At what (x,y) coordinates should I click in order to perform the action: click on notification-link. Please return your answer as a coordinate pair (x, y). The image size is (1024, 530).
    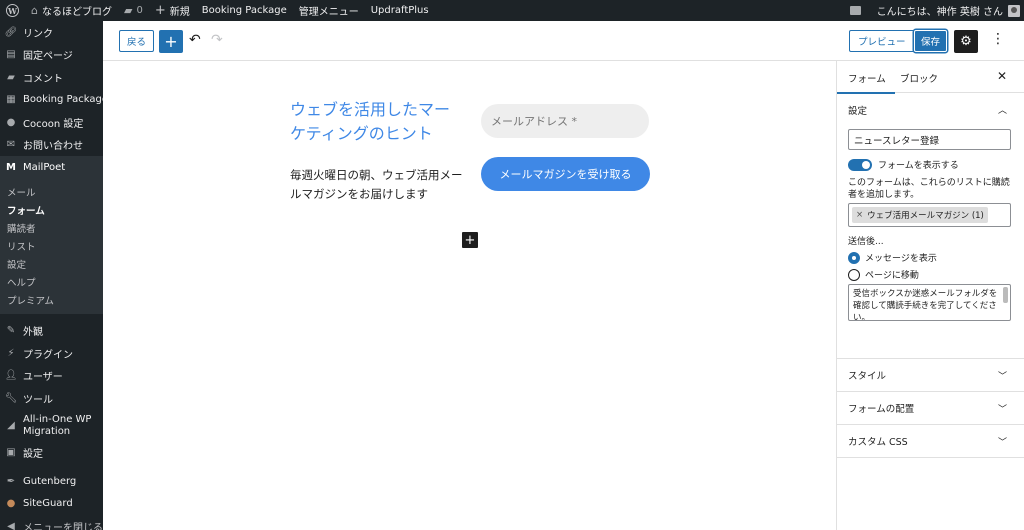
    Looking at the image, I should click on (857, 10).